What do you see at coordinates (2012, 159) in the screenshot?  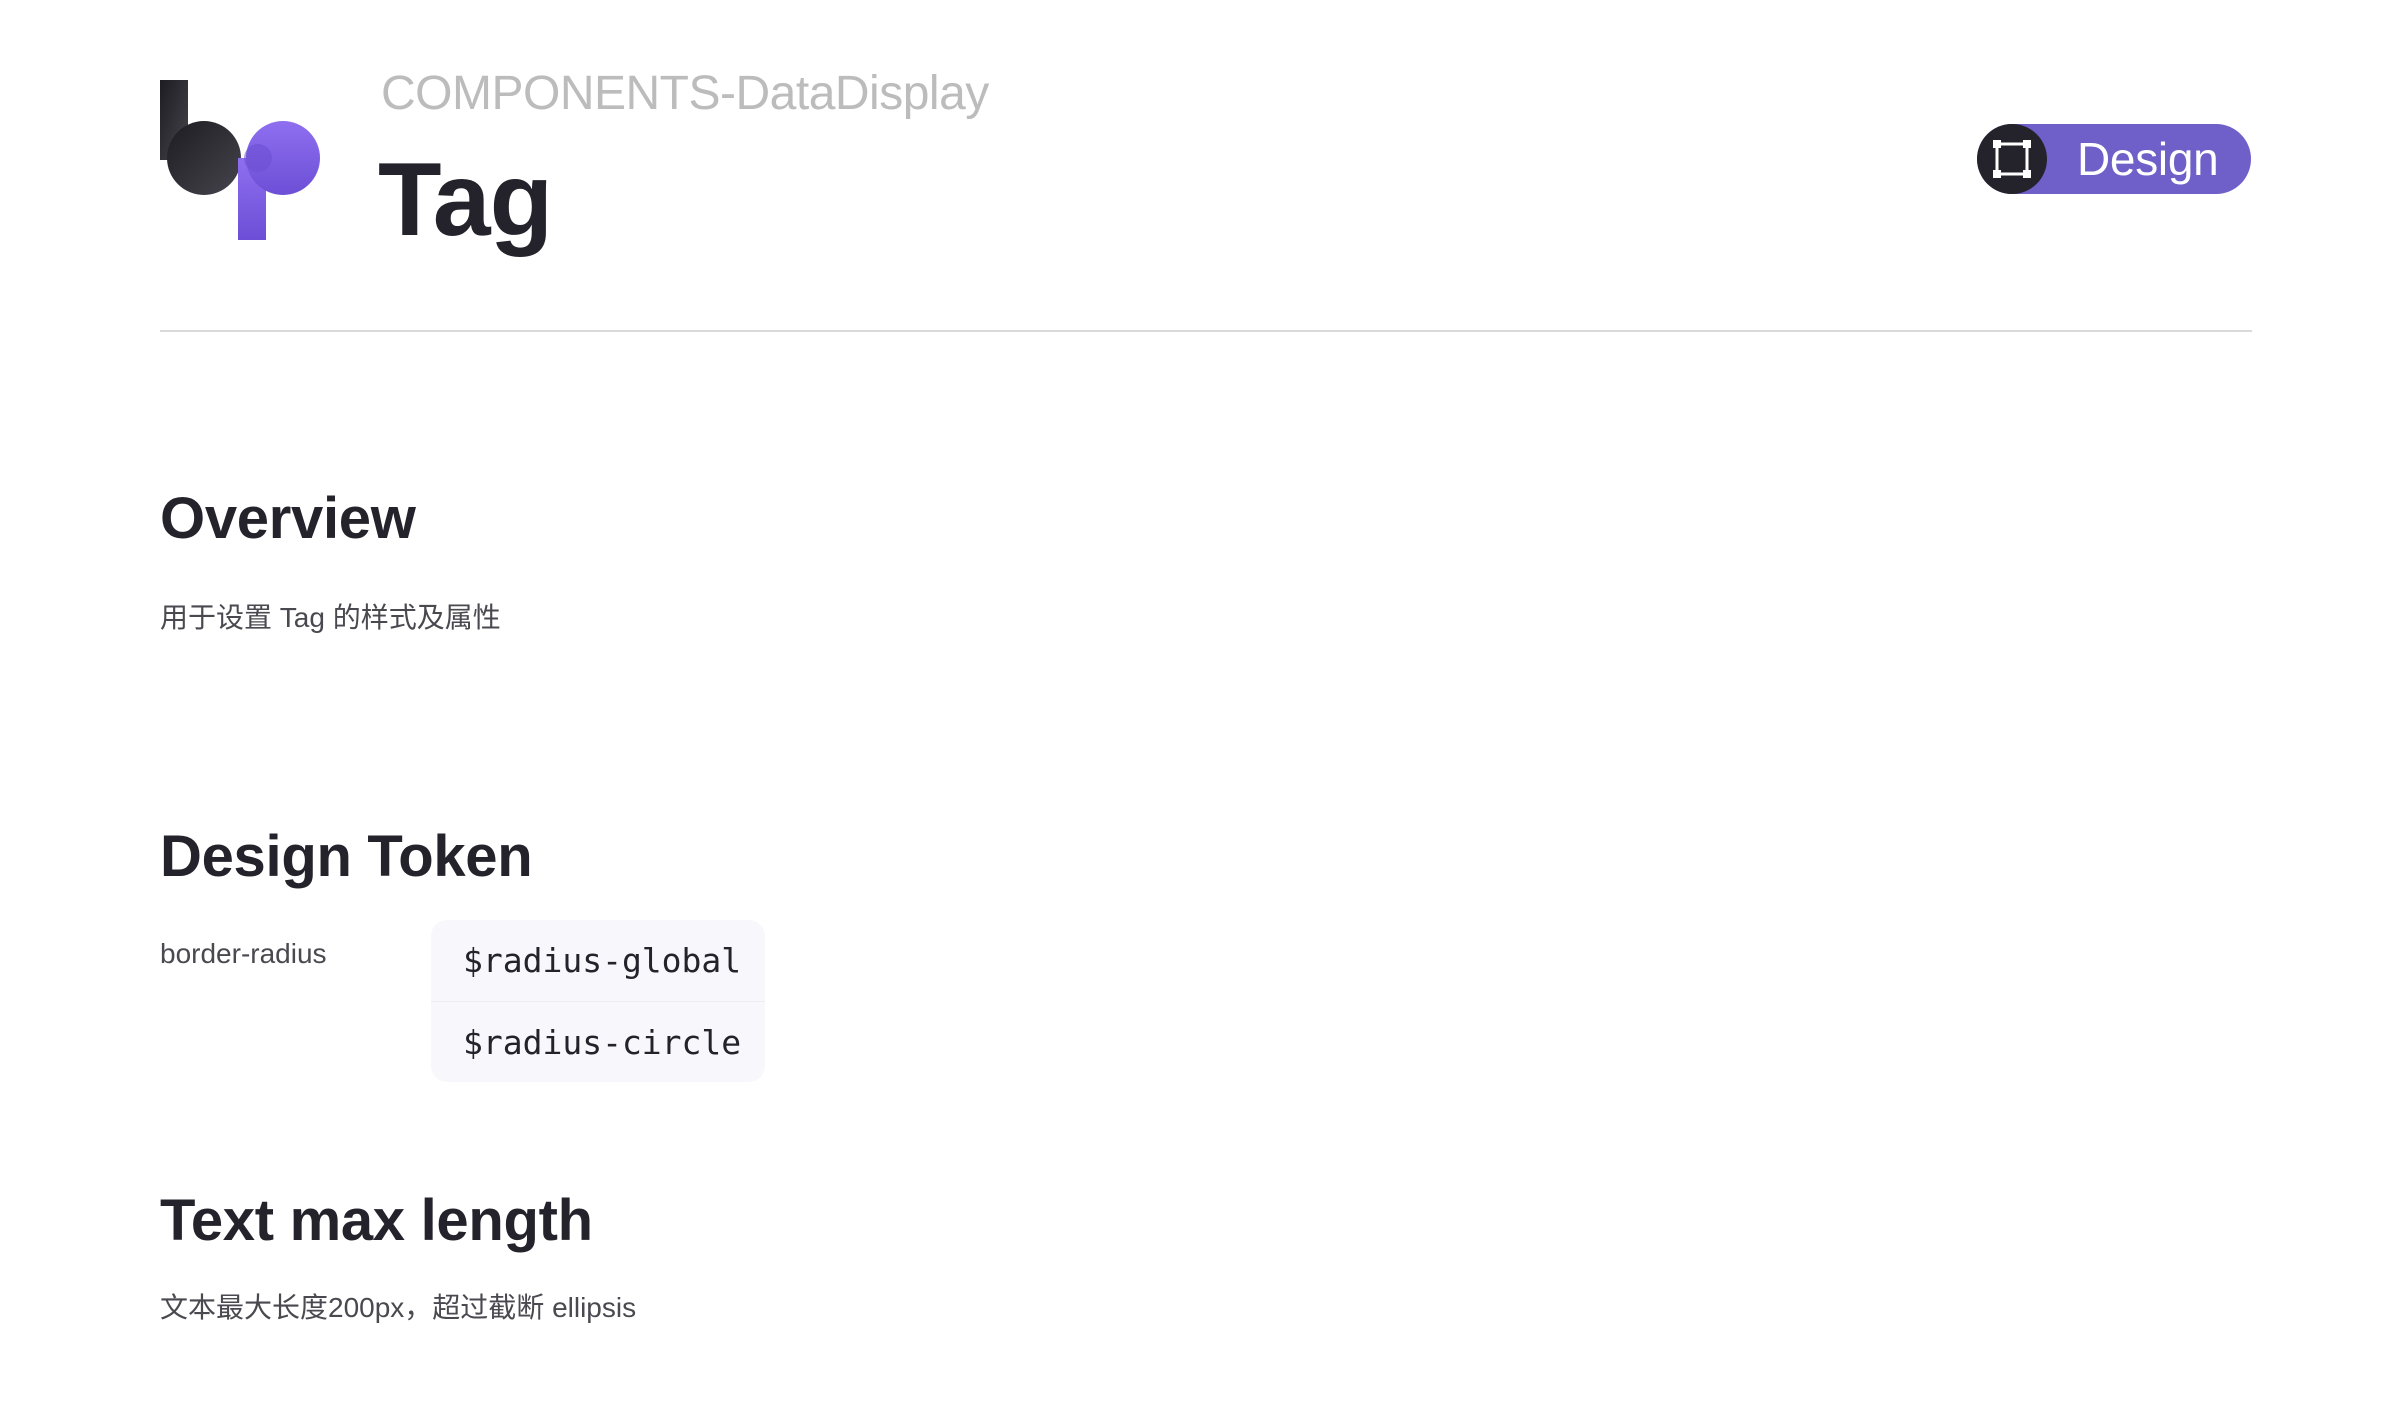 I see `frame-icon` at bounding box center [2012, 159].